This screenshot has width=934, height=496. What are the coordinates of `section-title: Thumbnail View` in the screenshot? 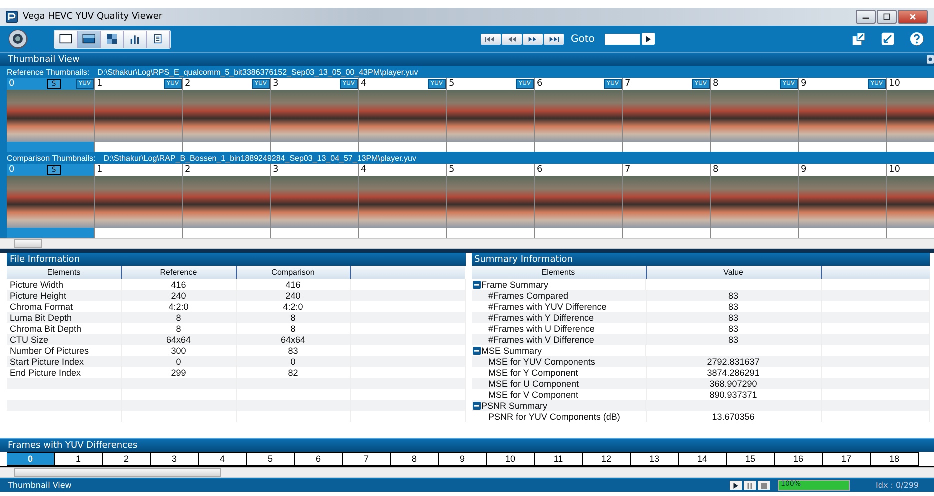 It's located at (44, 59).